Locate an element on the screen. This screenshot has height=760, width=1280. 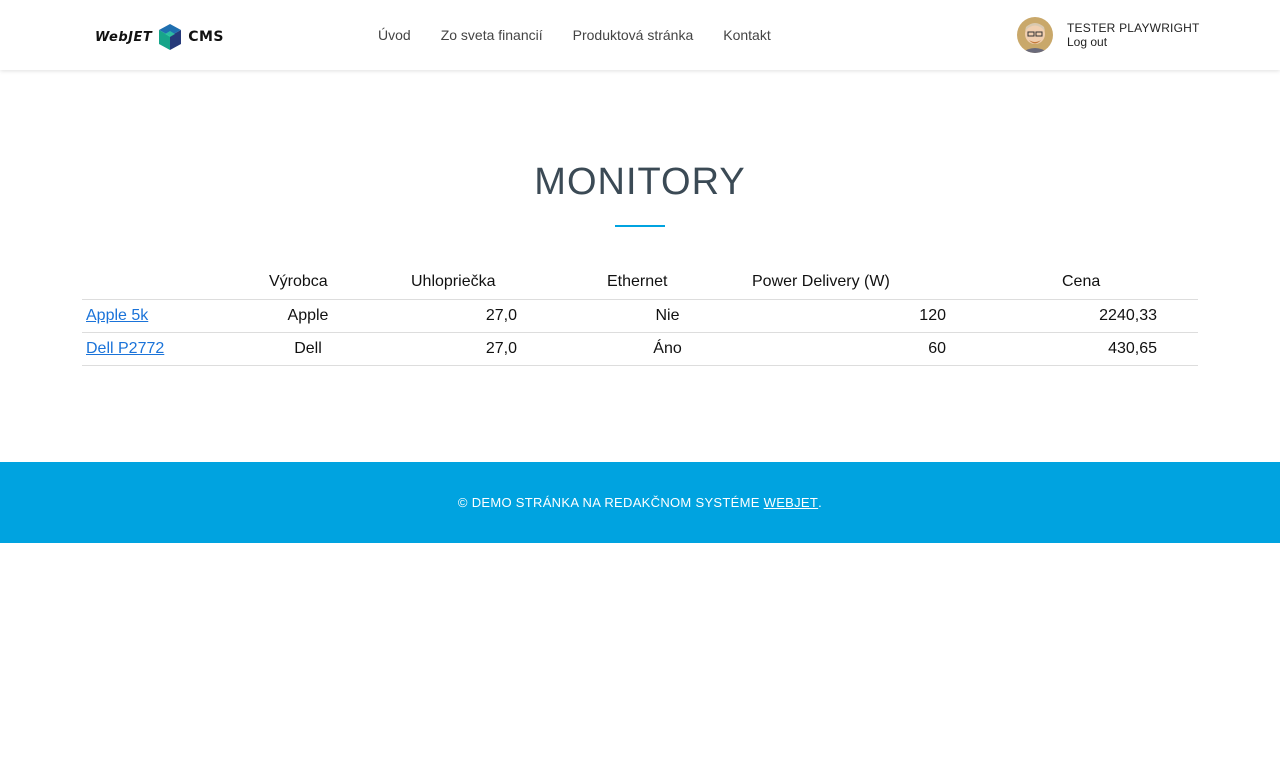
user-info: TESTER PLAYWRIGHT Log out is located at coordinates (1133, 35).